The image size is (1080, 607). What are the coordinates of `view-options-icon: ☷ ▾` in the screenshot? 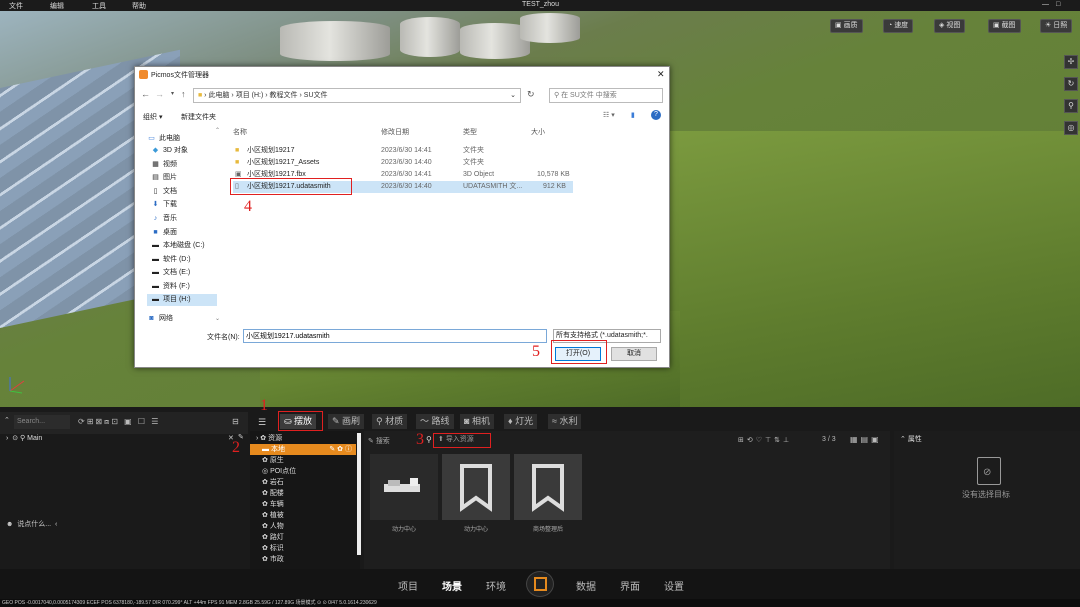 It's located at (609, 115).